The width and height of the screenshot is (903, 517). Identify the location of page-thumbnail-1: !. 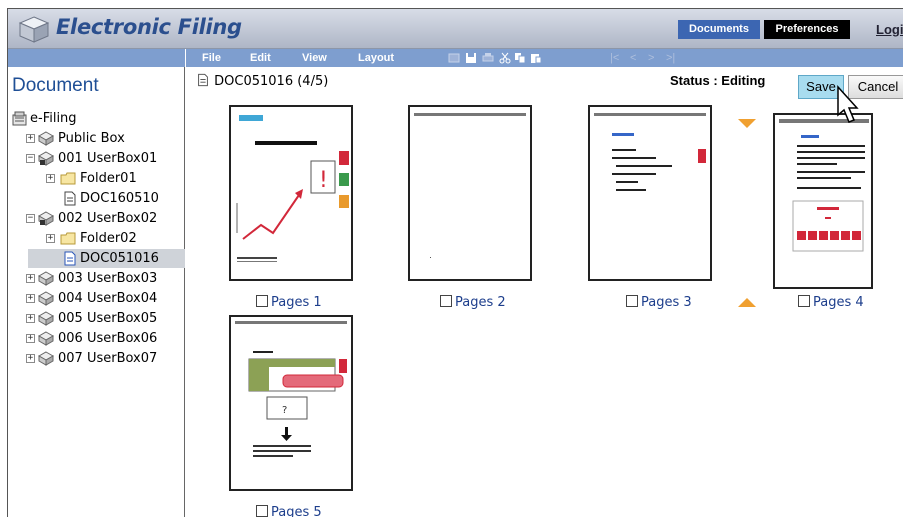
(291, 193).